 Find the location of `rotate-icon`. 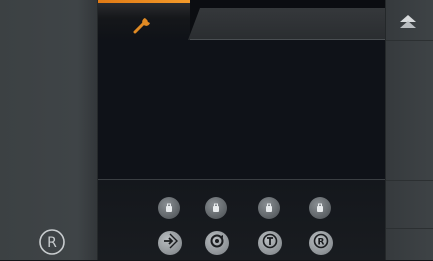

rotate-icon is located at coordinates (217, 243).